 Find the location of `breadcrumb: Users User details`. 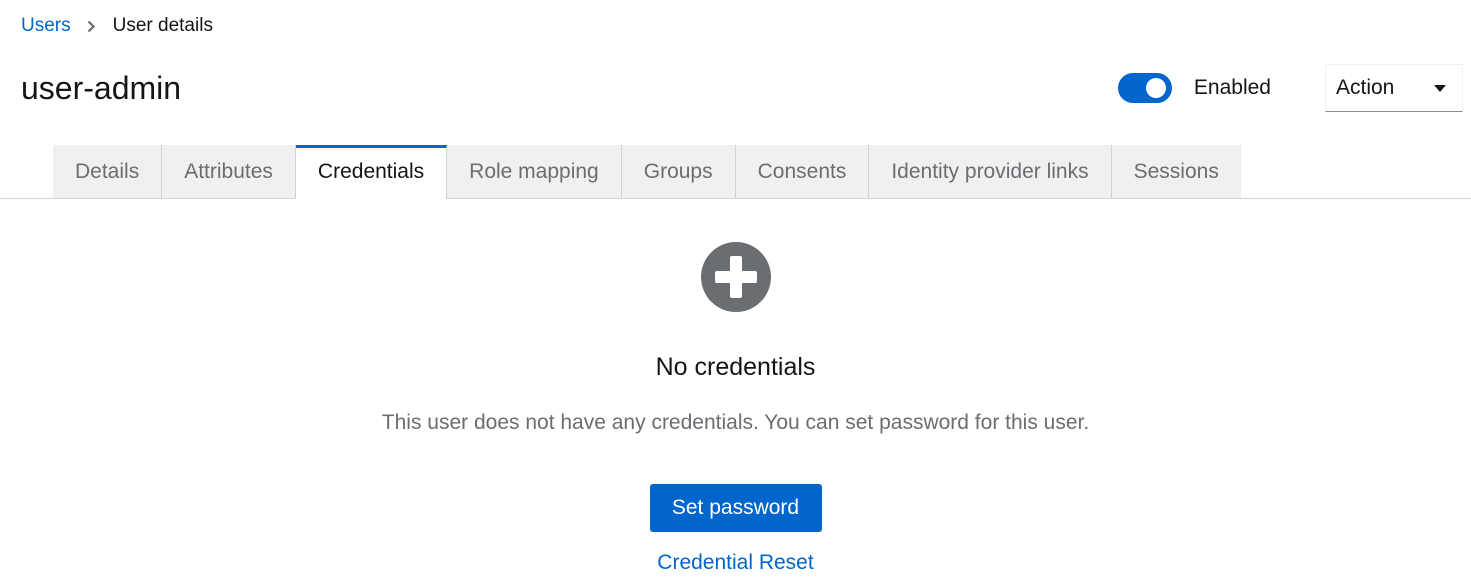

breadcrumb: Users User details is located at coordinates (117, 26).